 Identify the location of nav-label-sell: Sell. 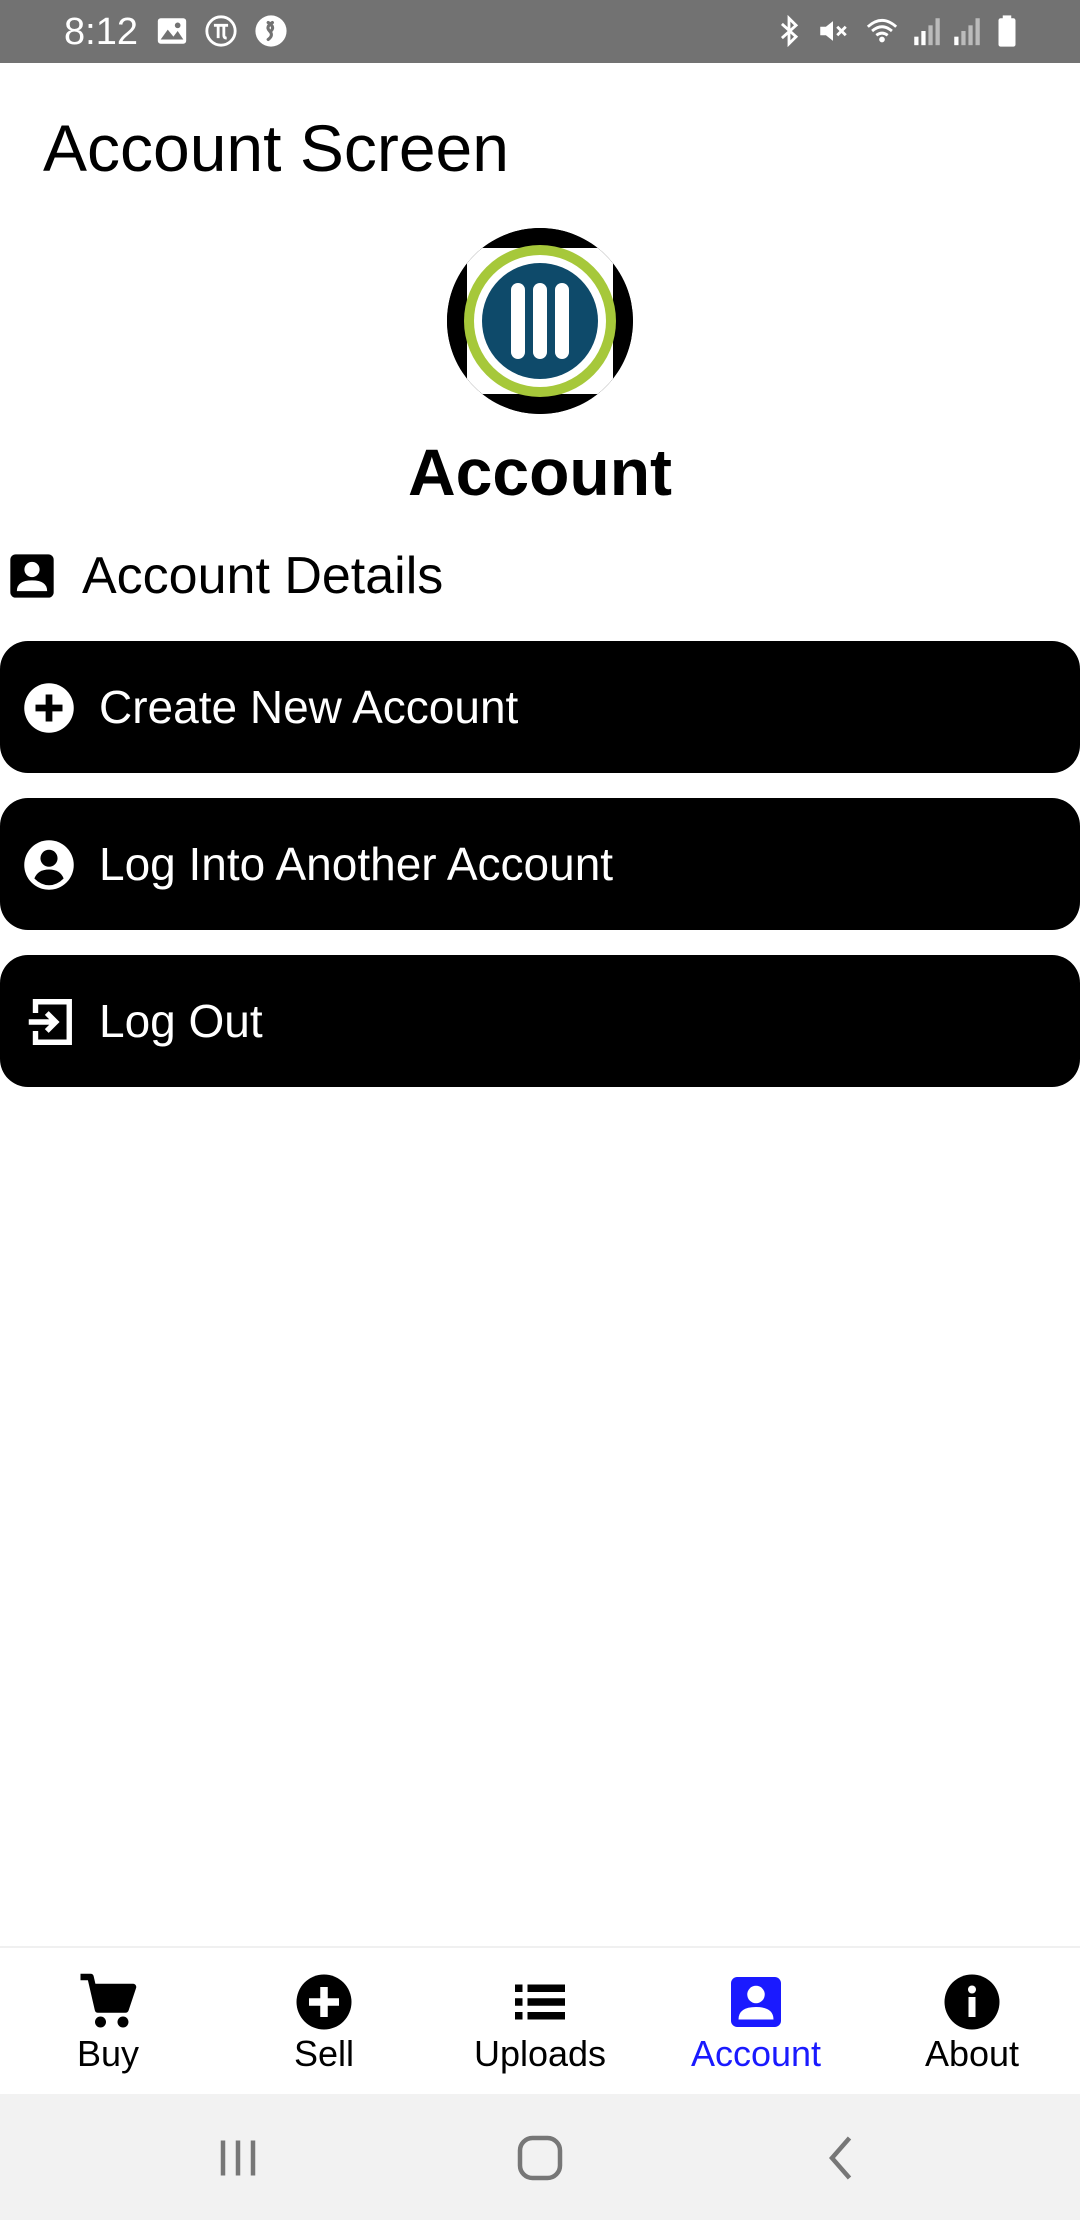
(324, 2053).